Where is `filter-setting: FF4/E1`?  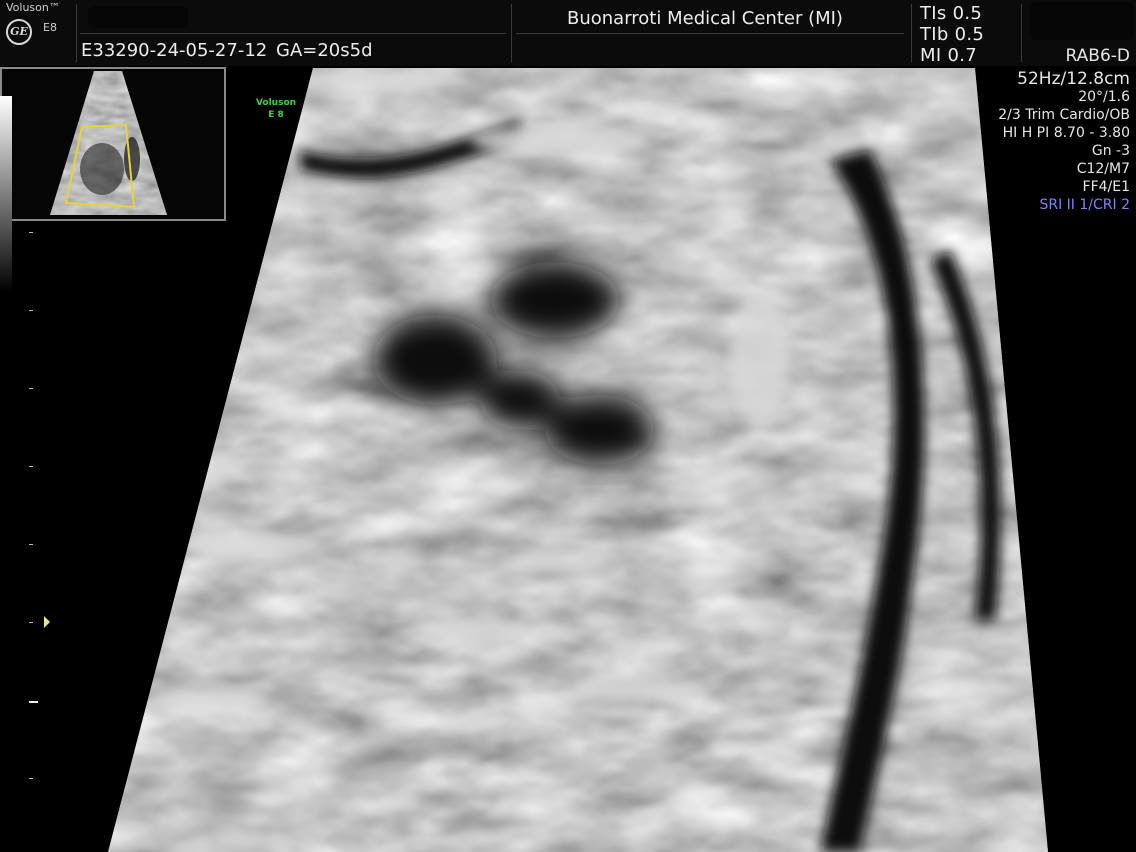 filter-setting: FF4/E1 is located at coordinates (1106, 187).